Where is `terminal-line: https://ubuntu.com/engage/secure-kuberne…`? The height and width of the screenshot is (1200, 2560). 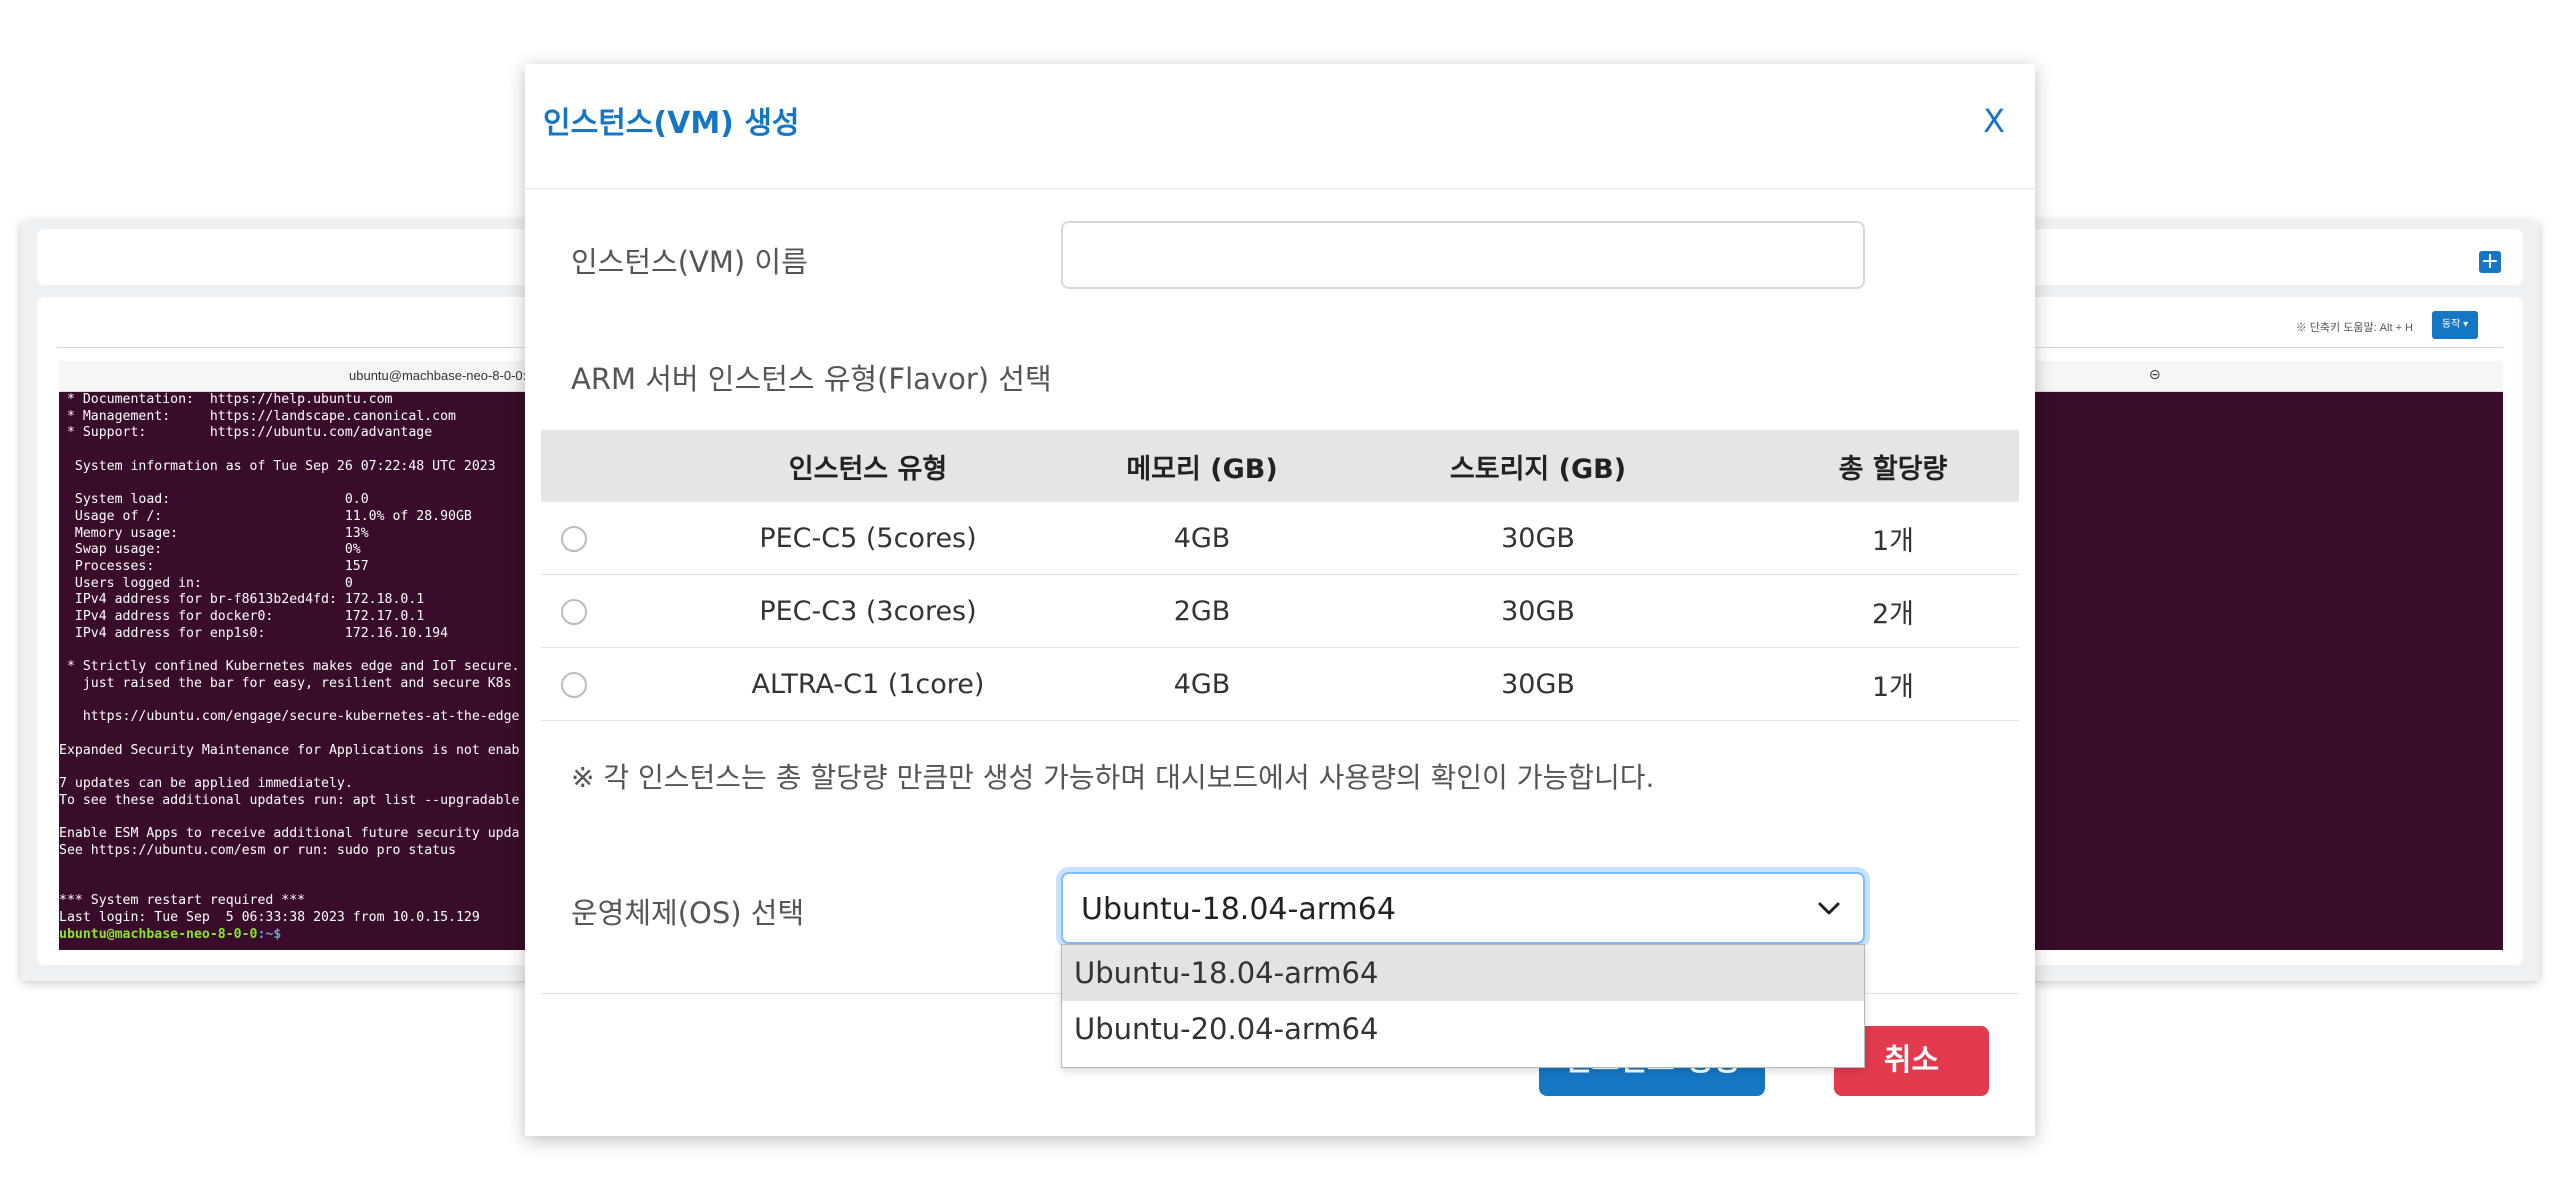
terminal-line: https://ubuntu.com/engage/secure-kuberne… is located at coordinates (301, 717).